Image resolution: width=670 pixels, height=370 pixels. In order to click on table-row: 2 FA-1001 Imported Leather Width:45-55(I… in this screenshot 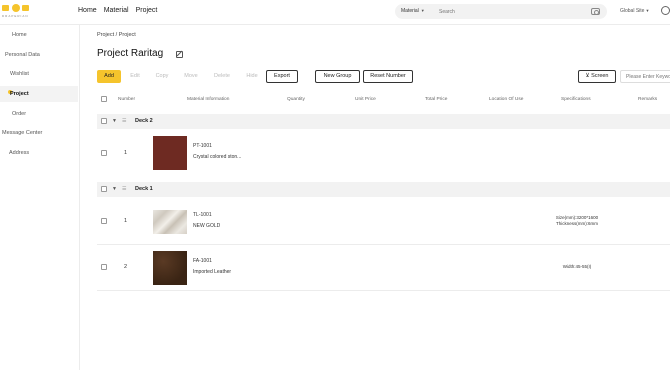, I will do `click(383, 268)`.